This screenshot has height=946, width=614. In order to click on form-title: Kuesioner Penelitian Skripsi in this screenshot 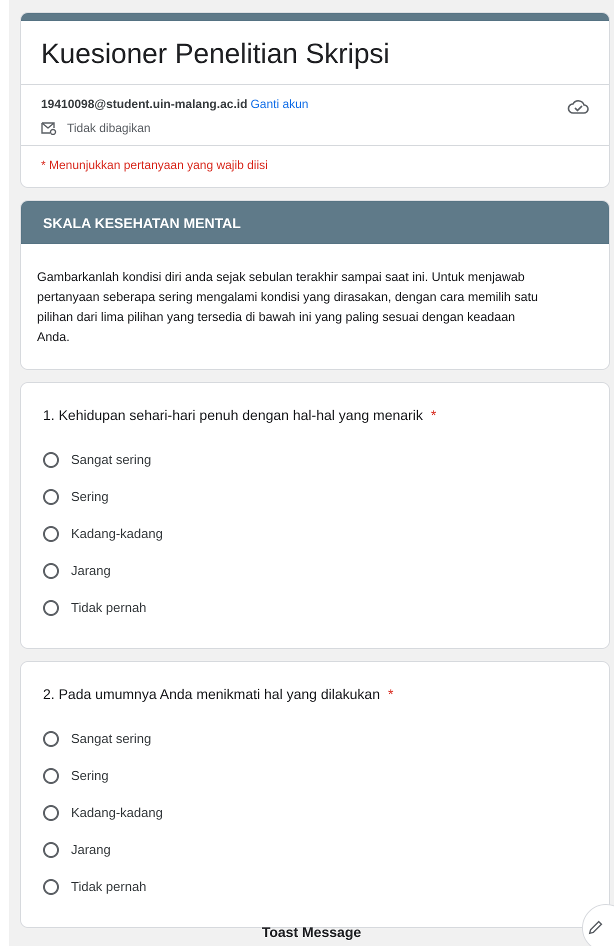, I will do `click(315, 53)`.